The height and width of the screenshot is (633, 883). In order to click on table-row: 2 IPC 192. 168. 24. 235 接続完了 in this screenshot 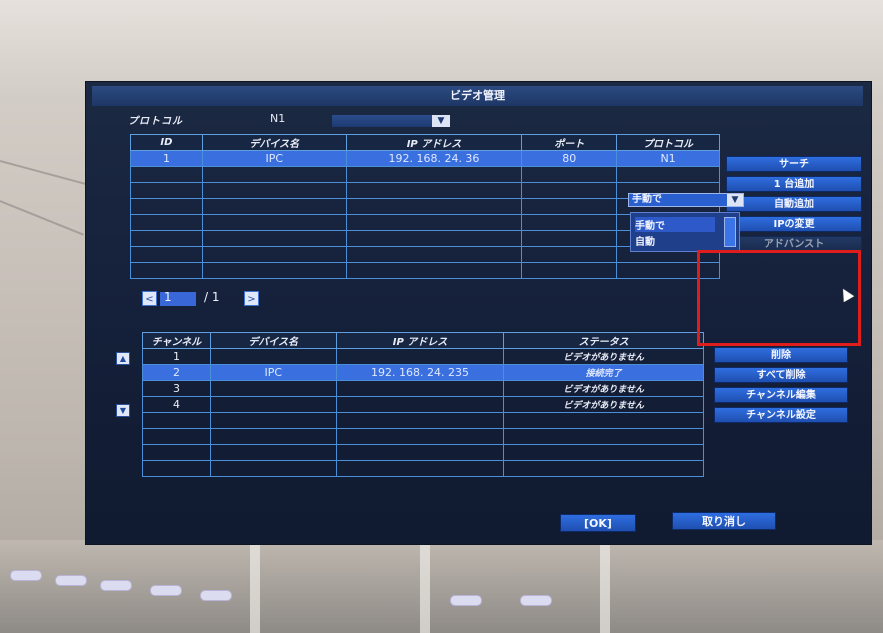, I will do `click(423, 372)`.